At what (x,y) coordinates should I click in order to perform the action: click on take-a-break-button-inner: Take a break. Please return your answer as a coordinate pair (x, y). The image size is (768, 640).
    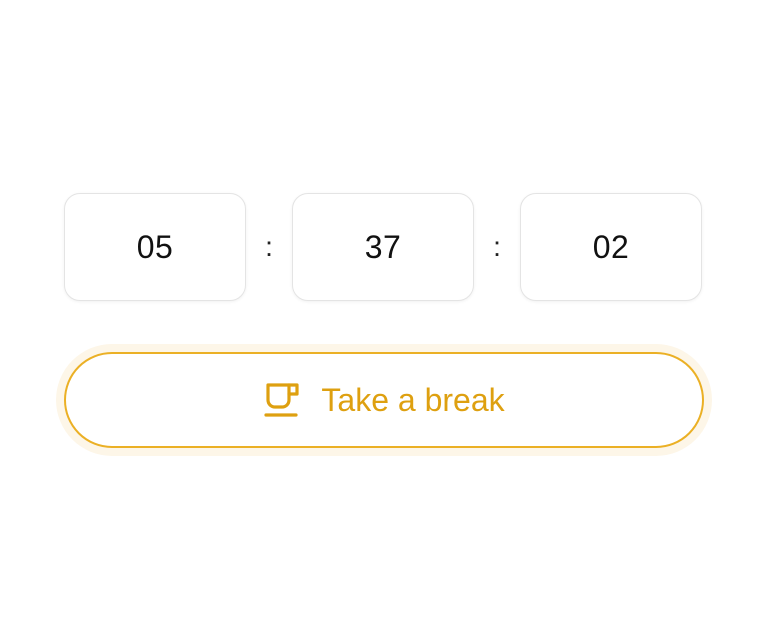
    Looking at the image, I should click on (384, 400).